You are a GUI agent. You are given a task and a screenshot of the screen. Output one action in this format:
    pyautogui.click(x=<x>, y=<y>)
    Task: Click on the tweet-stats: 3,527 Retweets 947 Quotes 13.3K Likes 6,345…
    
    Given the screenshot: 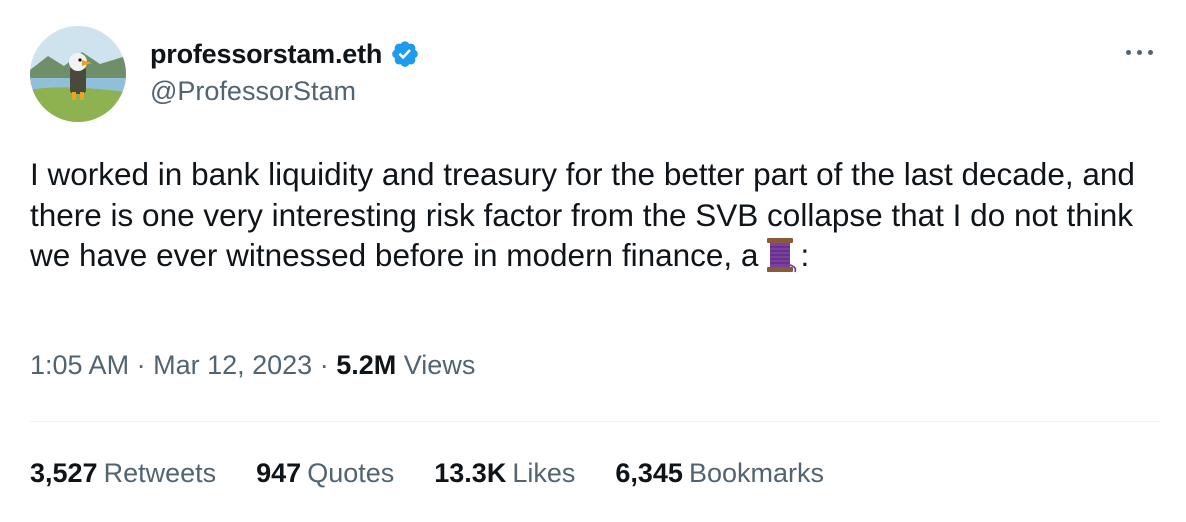 What is the action you would take?
    pyautogui.click(x=447, y=473)
    